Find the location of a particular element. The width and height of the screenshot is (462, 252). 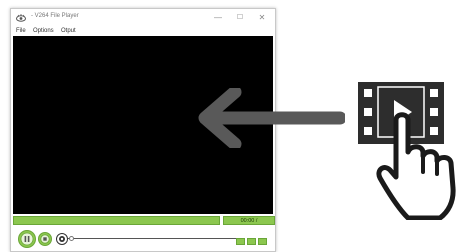

control-bar is located at coordinates (143, 239).